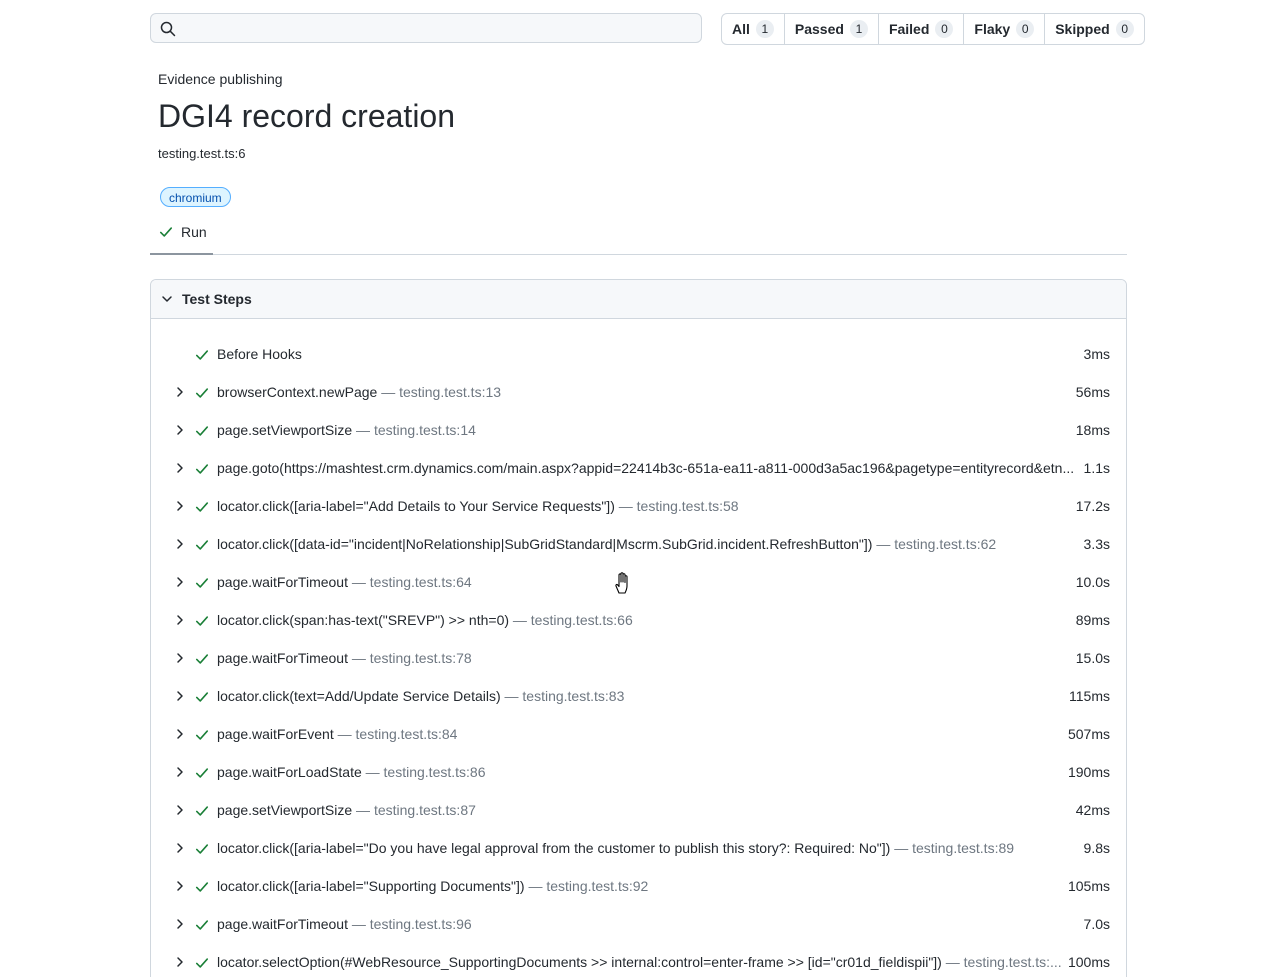 This screenshot has height=977, width=1264. I want to click on step-duration: 18ms, so click(1092, 430).